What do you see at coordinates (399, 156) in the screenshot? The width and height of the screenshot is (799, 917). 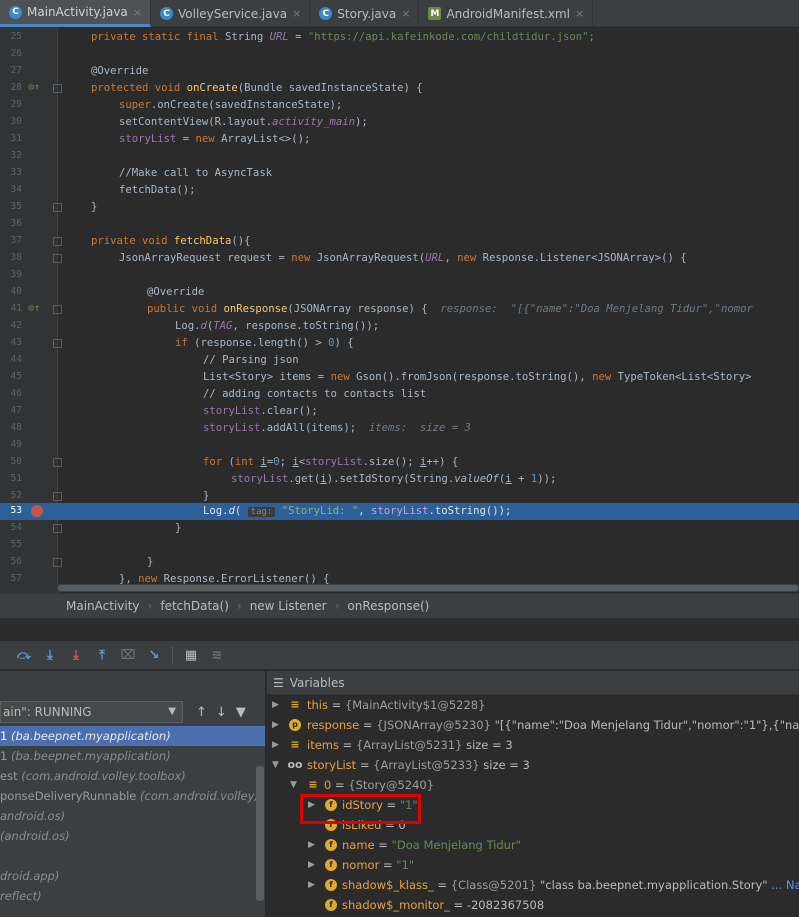 I see `code-line: 32` at bounding box center [399, 156].